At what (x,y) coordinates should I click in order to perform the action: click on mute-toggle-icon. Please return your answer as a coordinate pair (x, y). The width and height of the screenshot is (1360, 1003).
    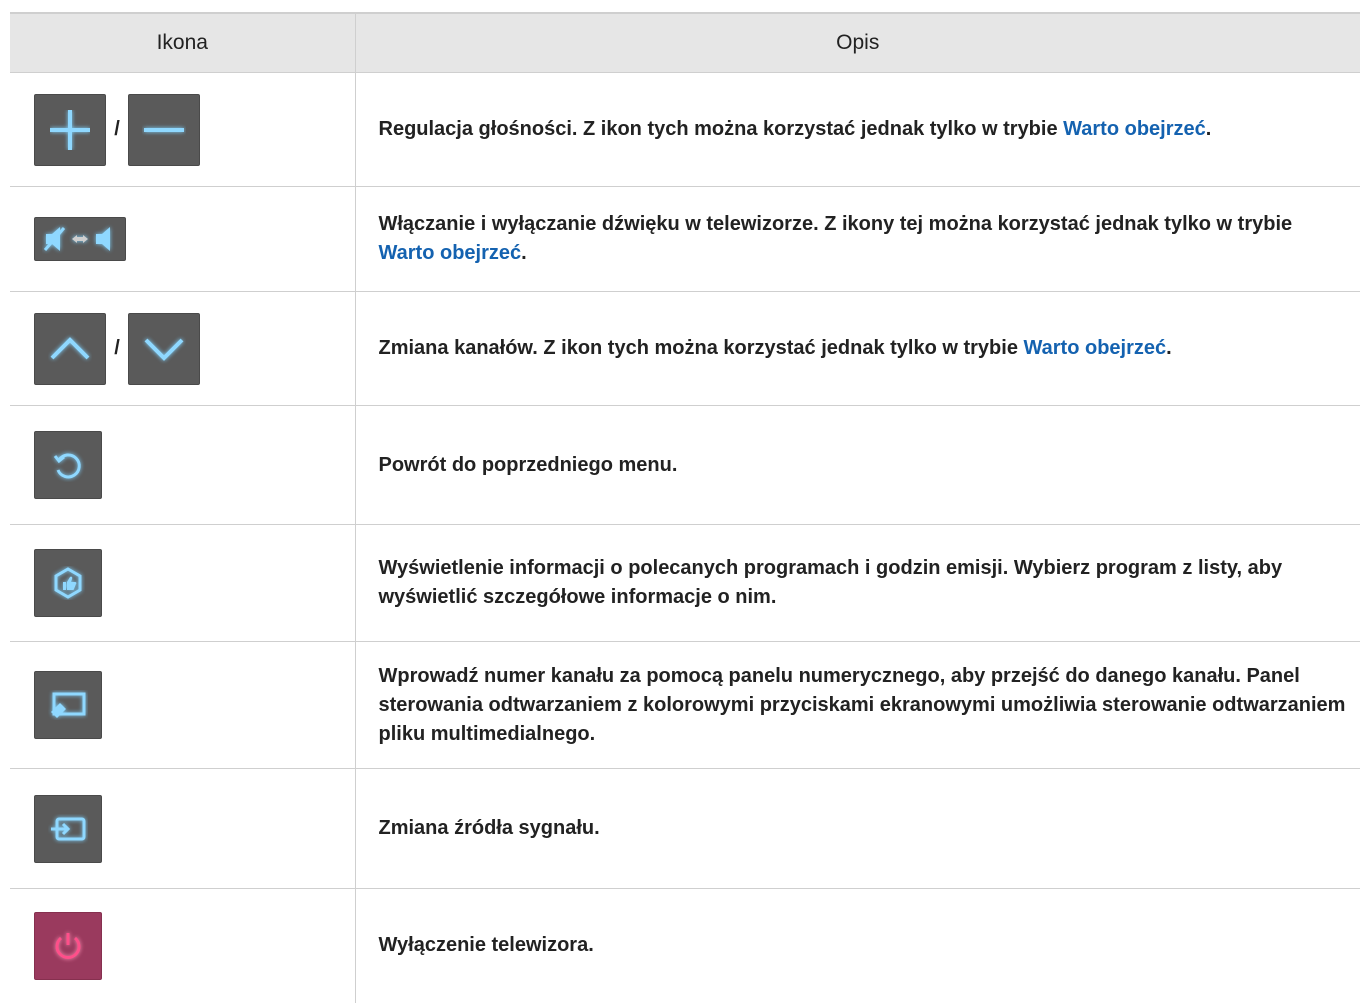
    Looking at the image, I should click on (80, 239).